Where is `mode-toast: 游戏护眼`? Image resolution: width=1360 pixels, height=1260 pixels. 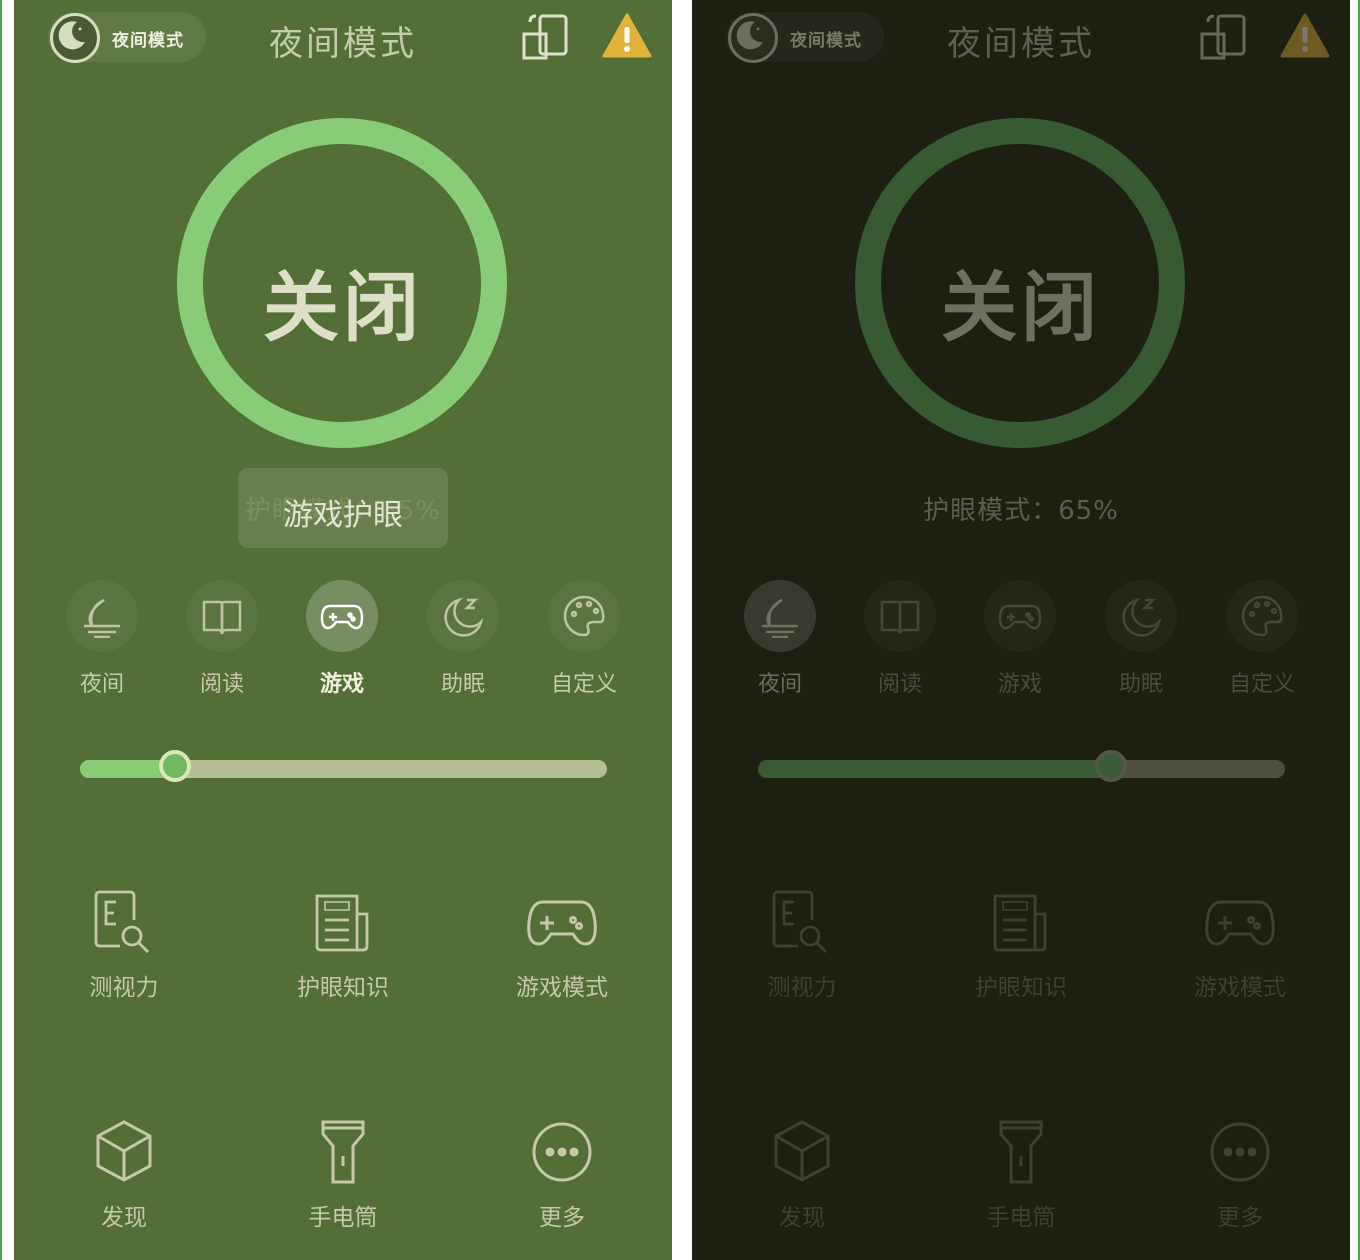
mode-toast: 游戏护眼 is located at coordinates (343, 508).